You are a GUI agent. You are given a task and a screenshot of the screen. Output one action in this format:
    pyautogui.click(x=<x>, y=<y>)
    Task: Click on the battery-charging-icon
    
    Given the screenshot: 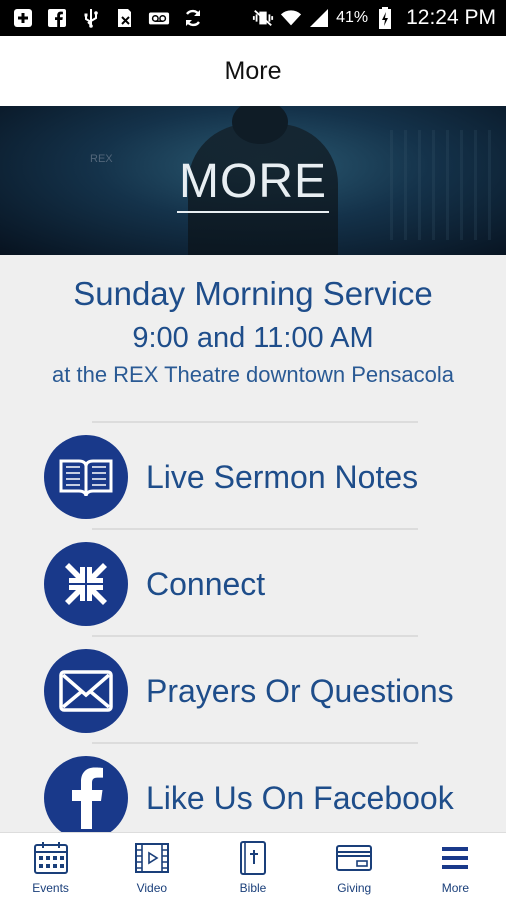 What is the action you would take?
    pyautogui.click(x=385, y=18)
    